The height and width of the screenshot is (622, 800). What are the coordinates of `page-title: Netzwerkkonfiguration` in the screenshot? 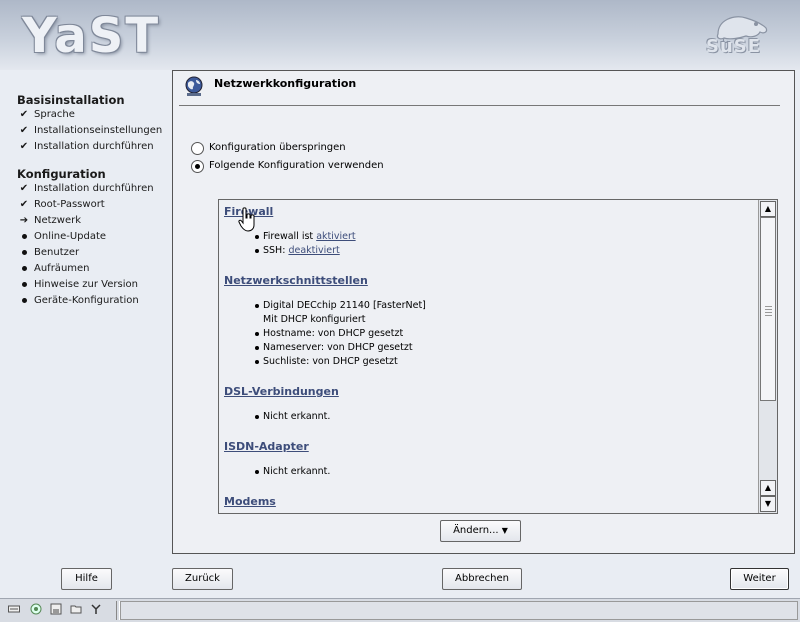 It's located at (285, 83).